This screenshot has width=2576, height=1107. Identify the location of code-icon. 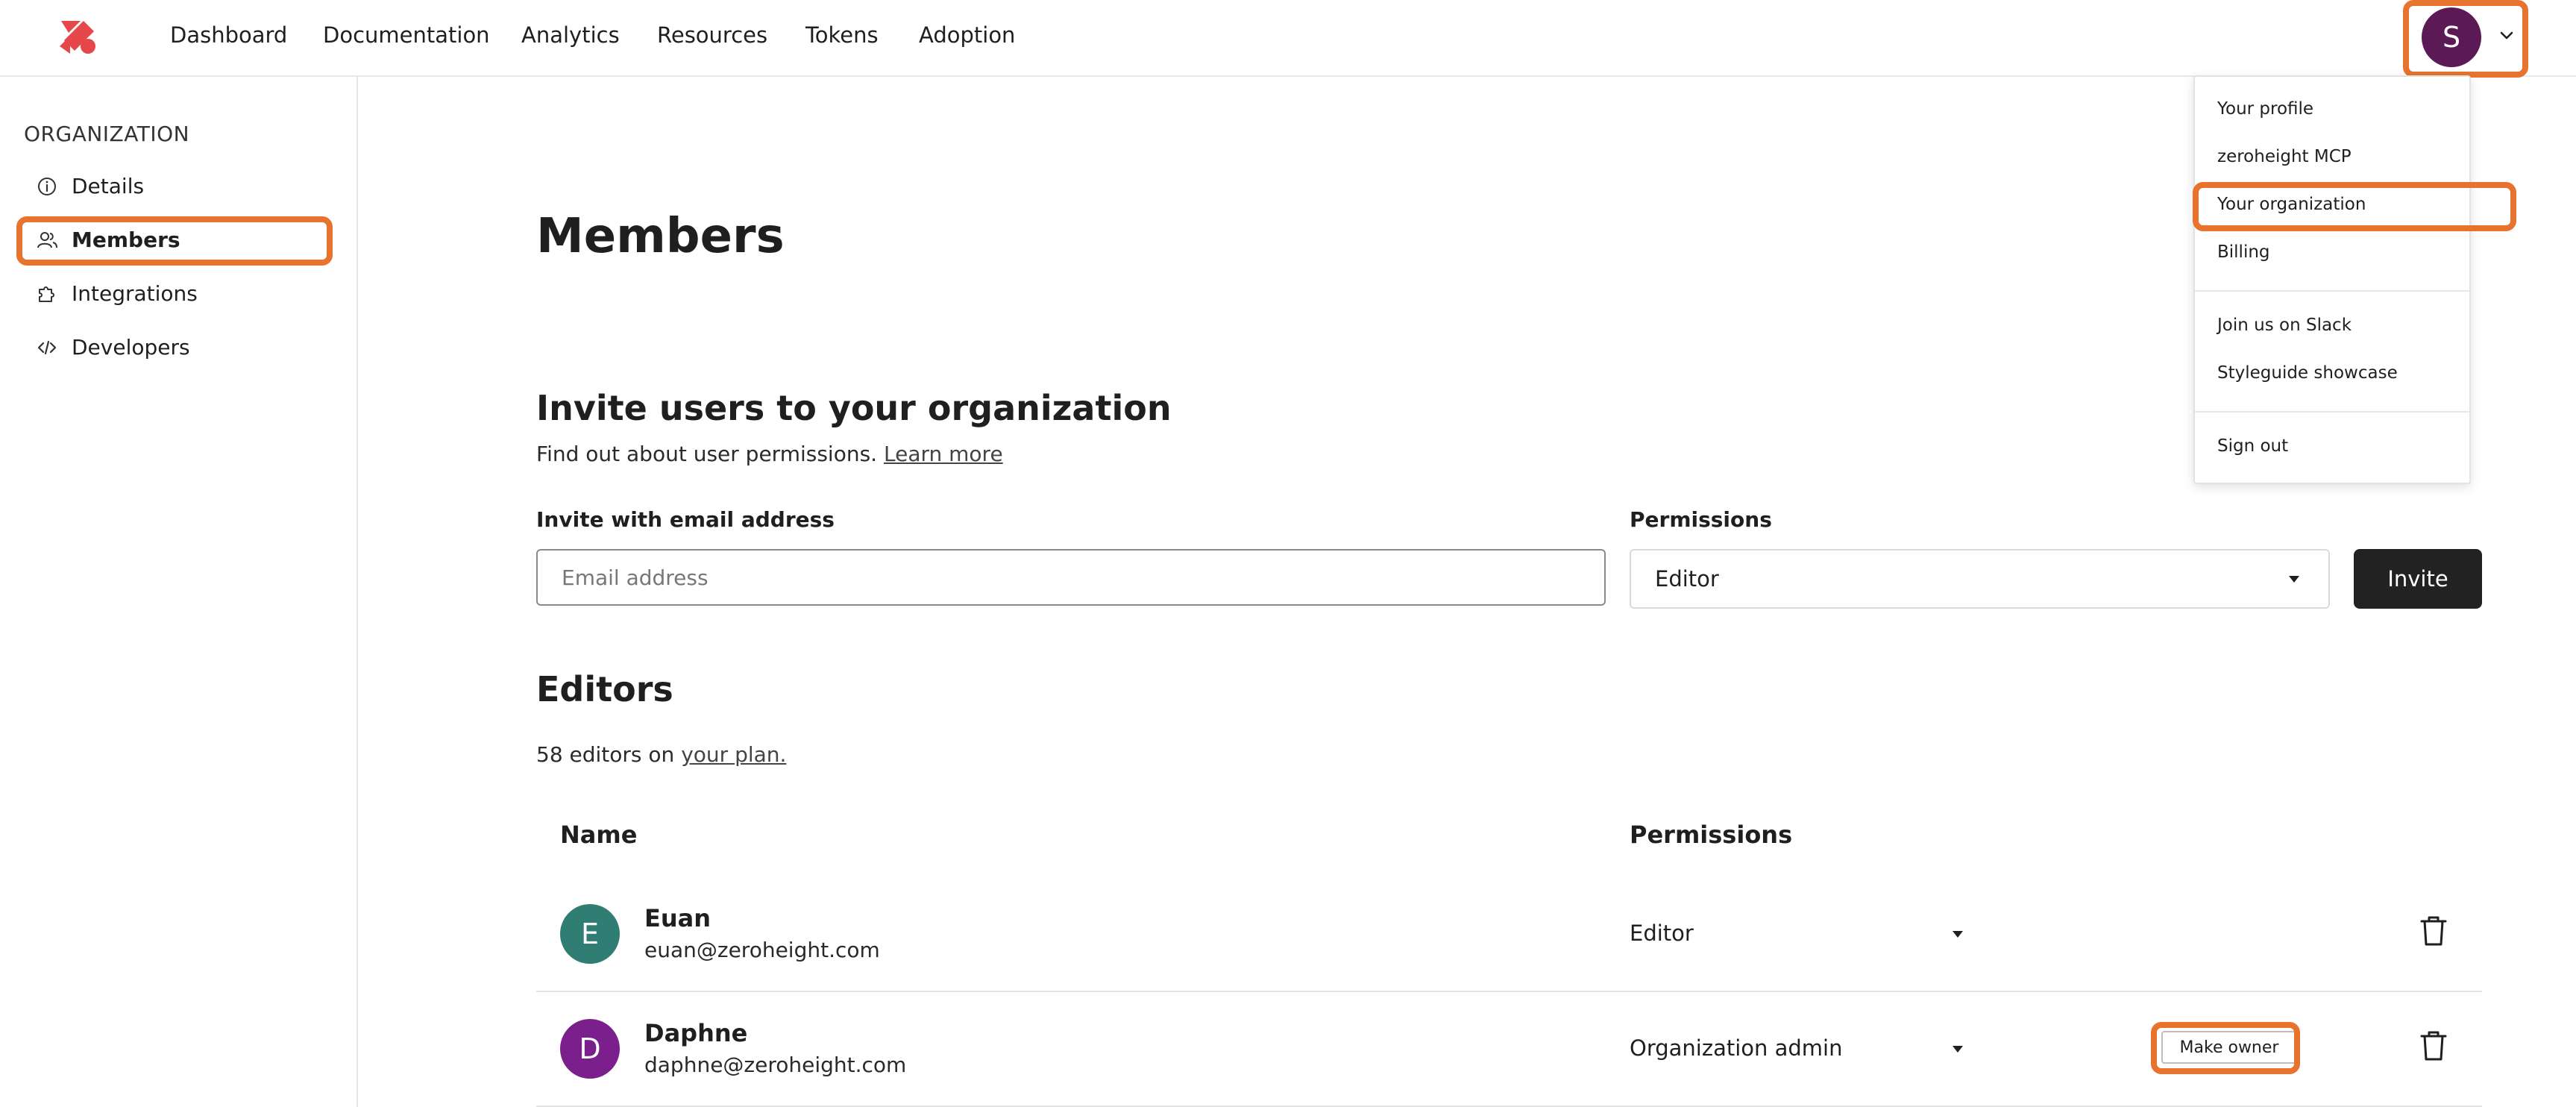
(47, 347).